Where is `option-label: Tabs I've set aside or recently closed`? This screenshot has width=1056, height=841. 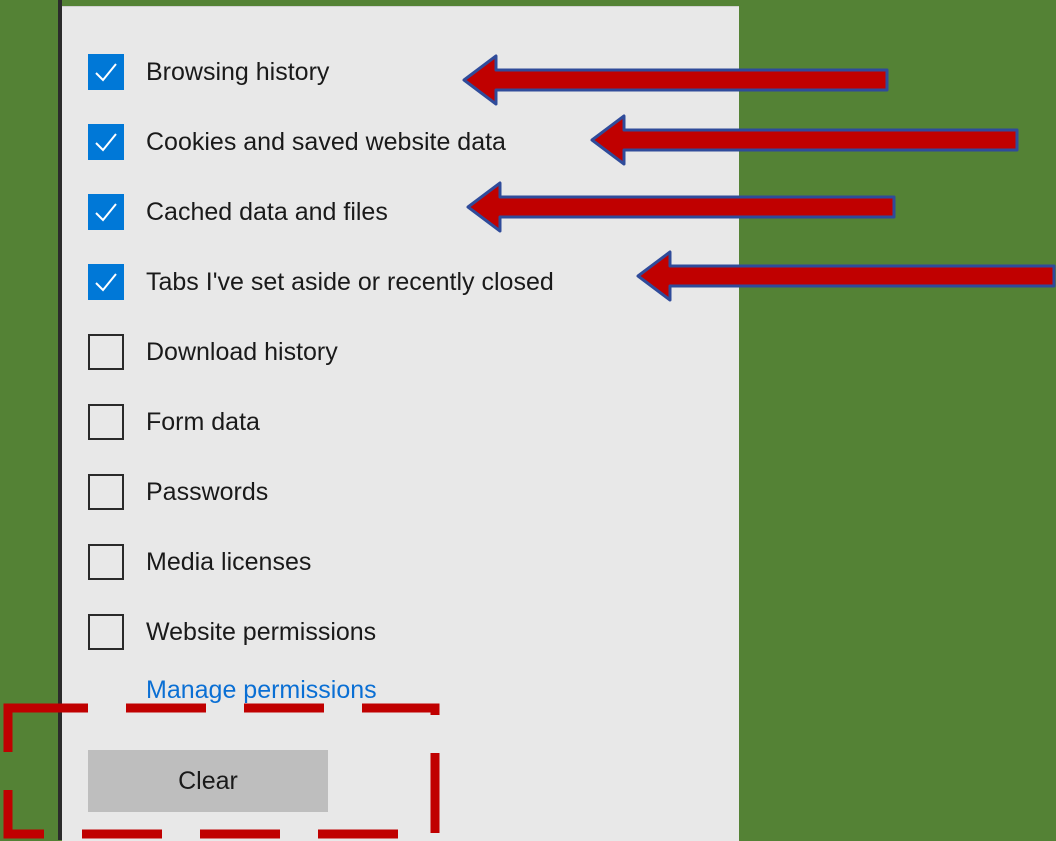
option-label: Tabs I've set aside or recently closed is located at coordinates (350, 281).